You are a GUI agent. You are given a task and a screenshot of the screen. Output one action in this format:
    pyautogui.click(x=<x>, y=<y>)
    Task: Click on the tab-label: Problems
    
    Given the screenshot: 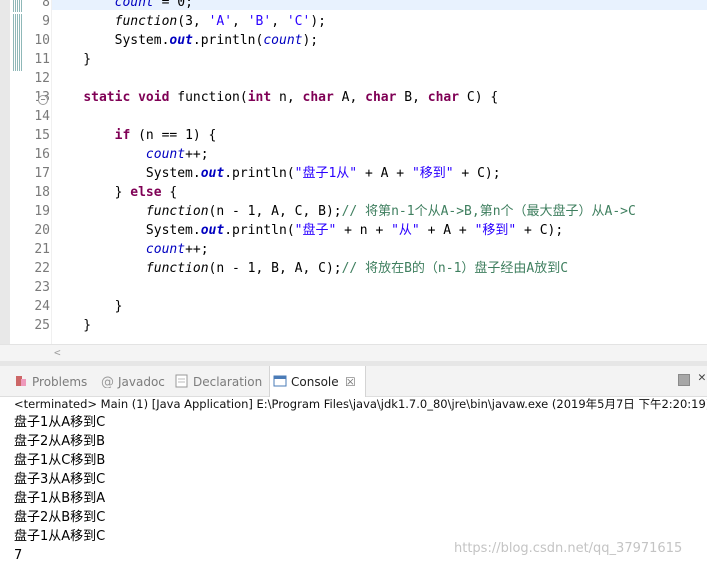 What is the action you would take?
    pyautogui.click(x=60, y=382)
    